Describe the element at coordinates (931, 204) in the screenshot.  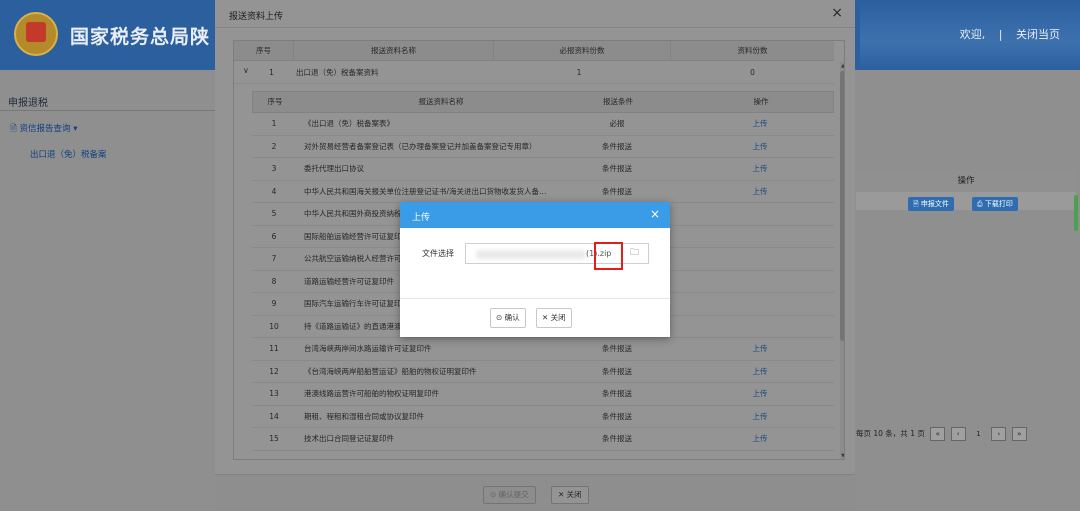
I see `declare-file-button: 🗎 申报文件` at that location.